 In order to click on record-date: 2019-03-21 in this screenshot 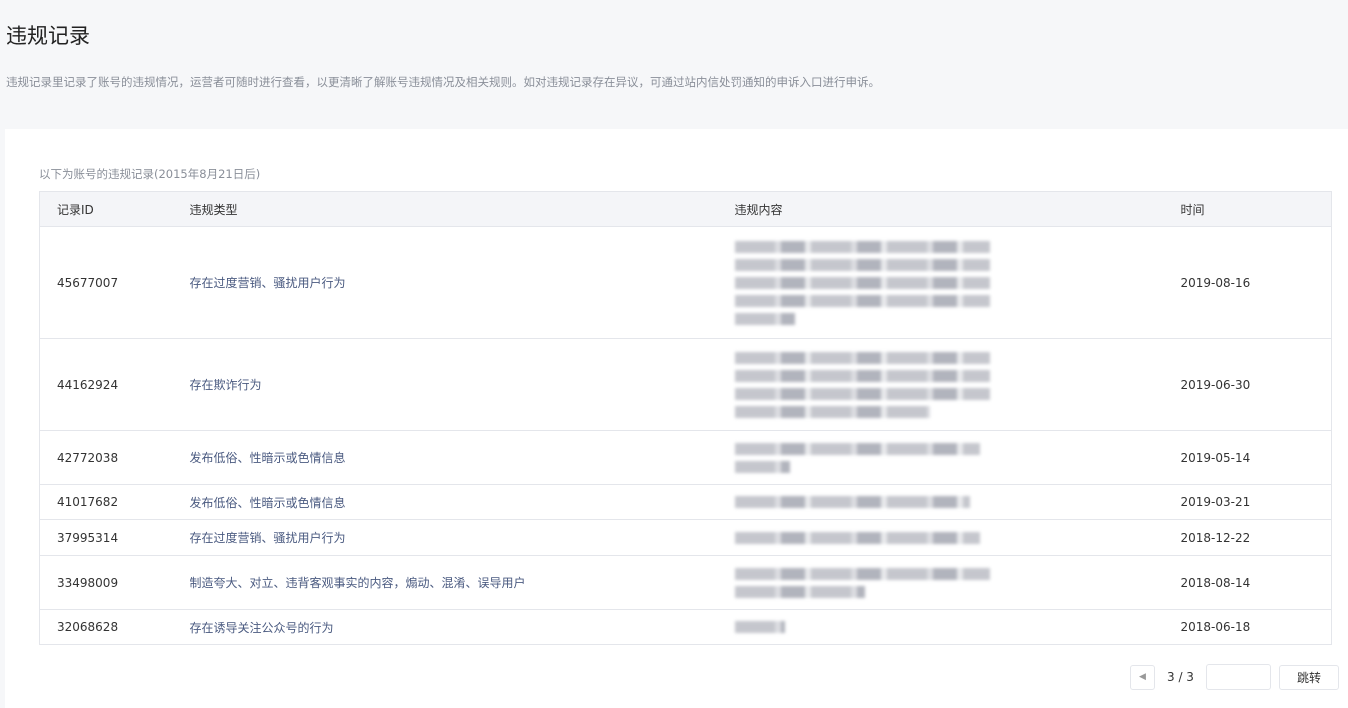, I will do `click(1256, 502)`.